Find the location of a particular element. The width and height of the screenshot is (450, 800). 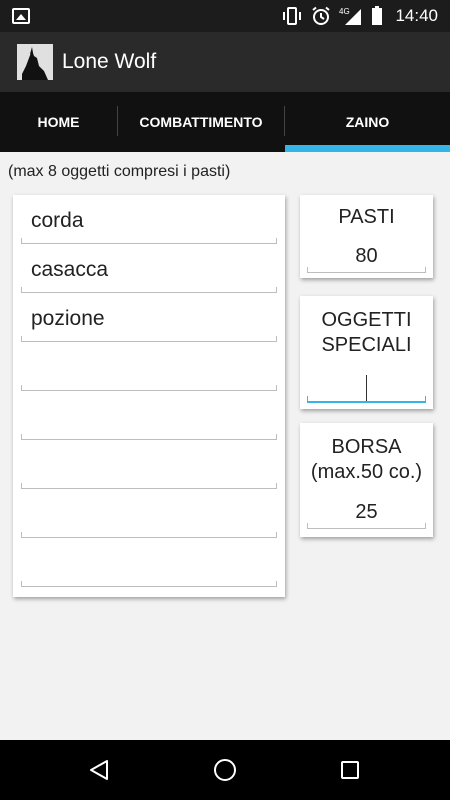

system-nav-bar is located at coordinates (225, 770).